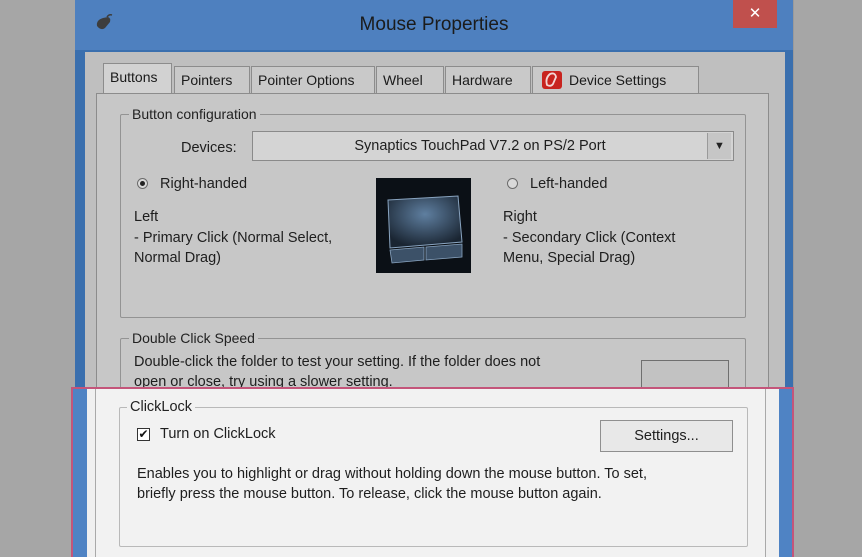 This screenshot has height=557, width=862. I want to click on tab-label: Device Settings, so click(618, 80).